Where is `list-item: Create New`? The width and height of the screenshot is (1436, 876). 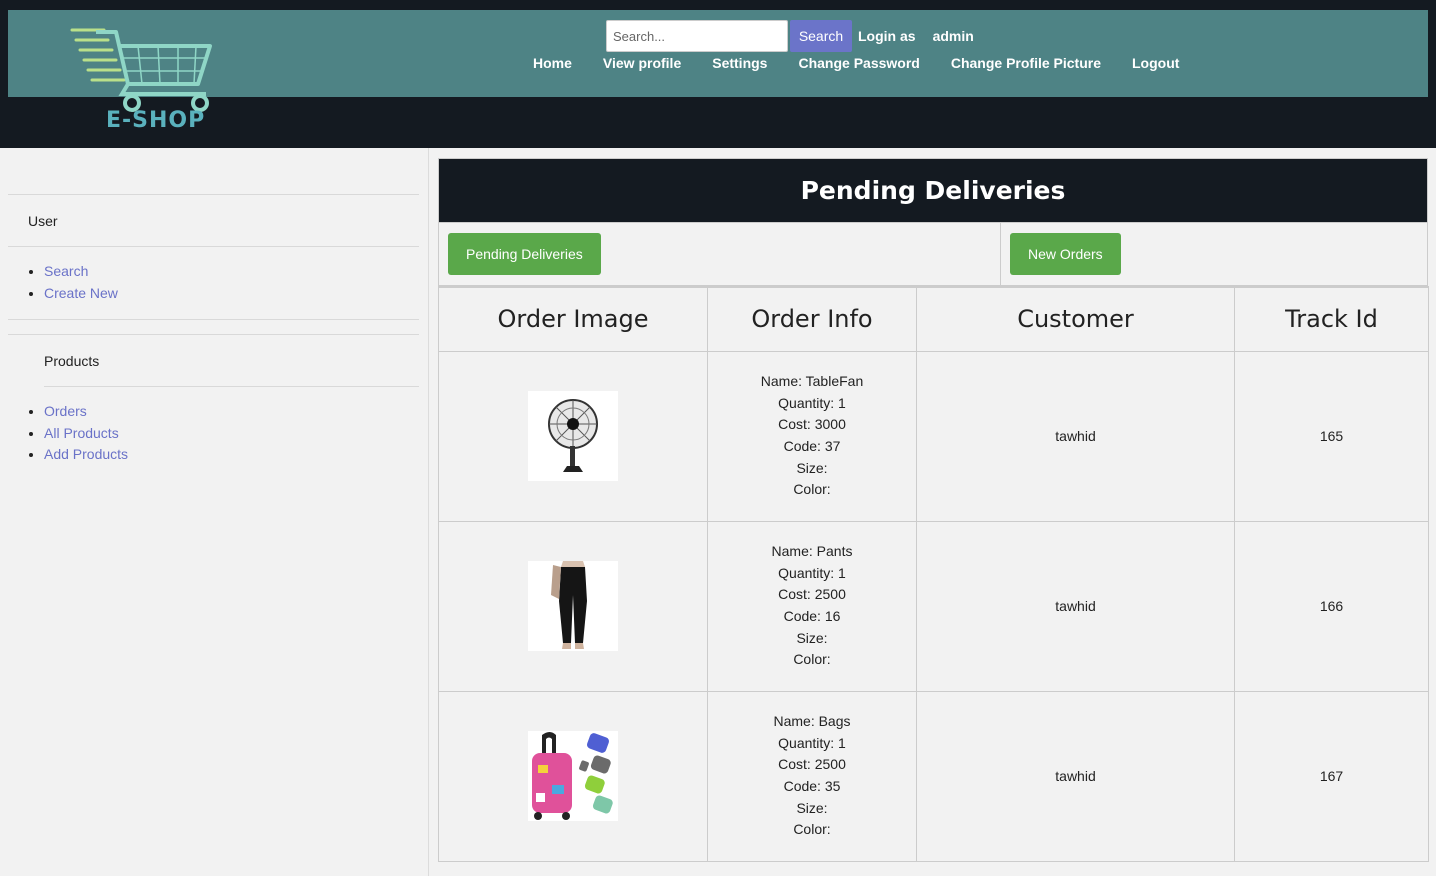
list-item: Create New is located at coordinates (81, 294).